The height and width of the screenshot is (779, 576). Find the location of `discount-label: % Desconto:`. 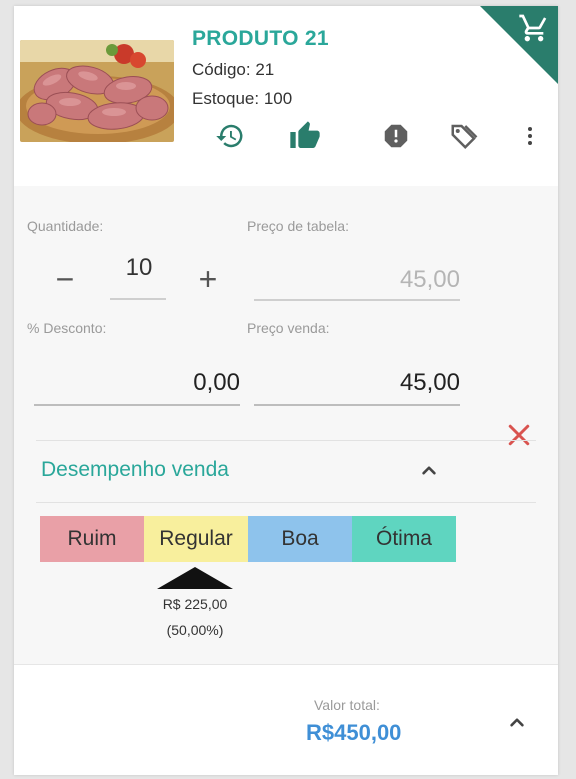

discount-label: % Desconto: is located at coordinates (67, 328).